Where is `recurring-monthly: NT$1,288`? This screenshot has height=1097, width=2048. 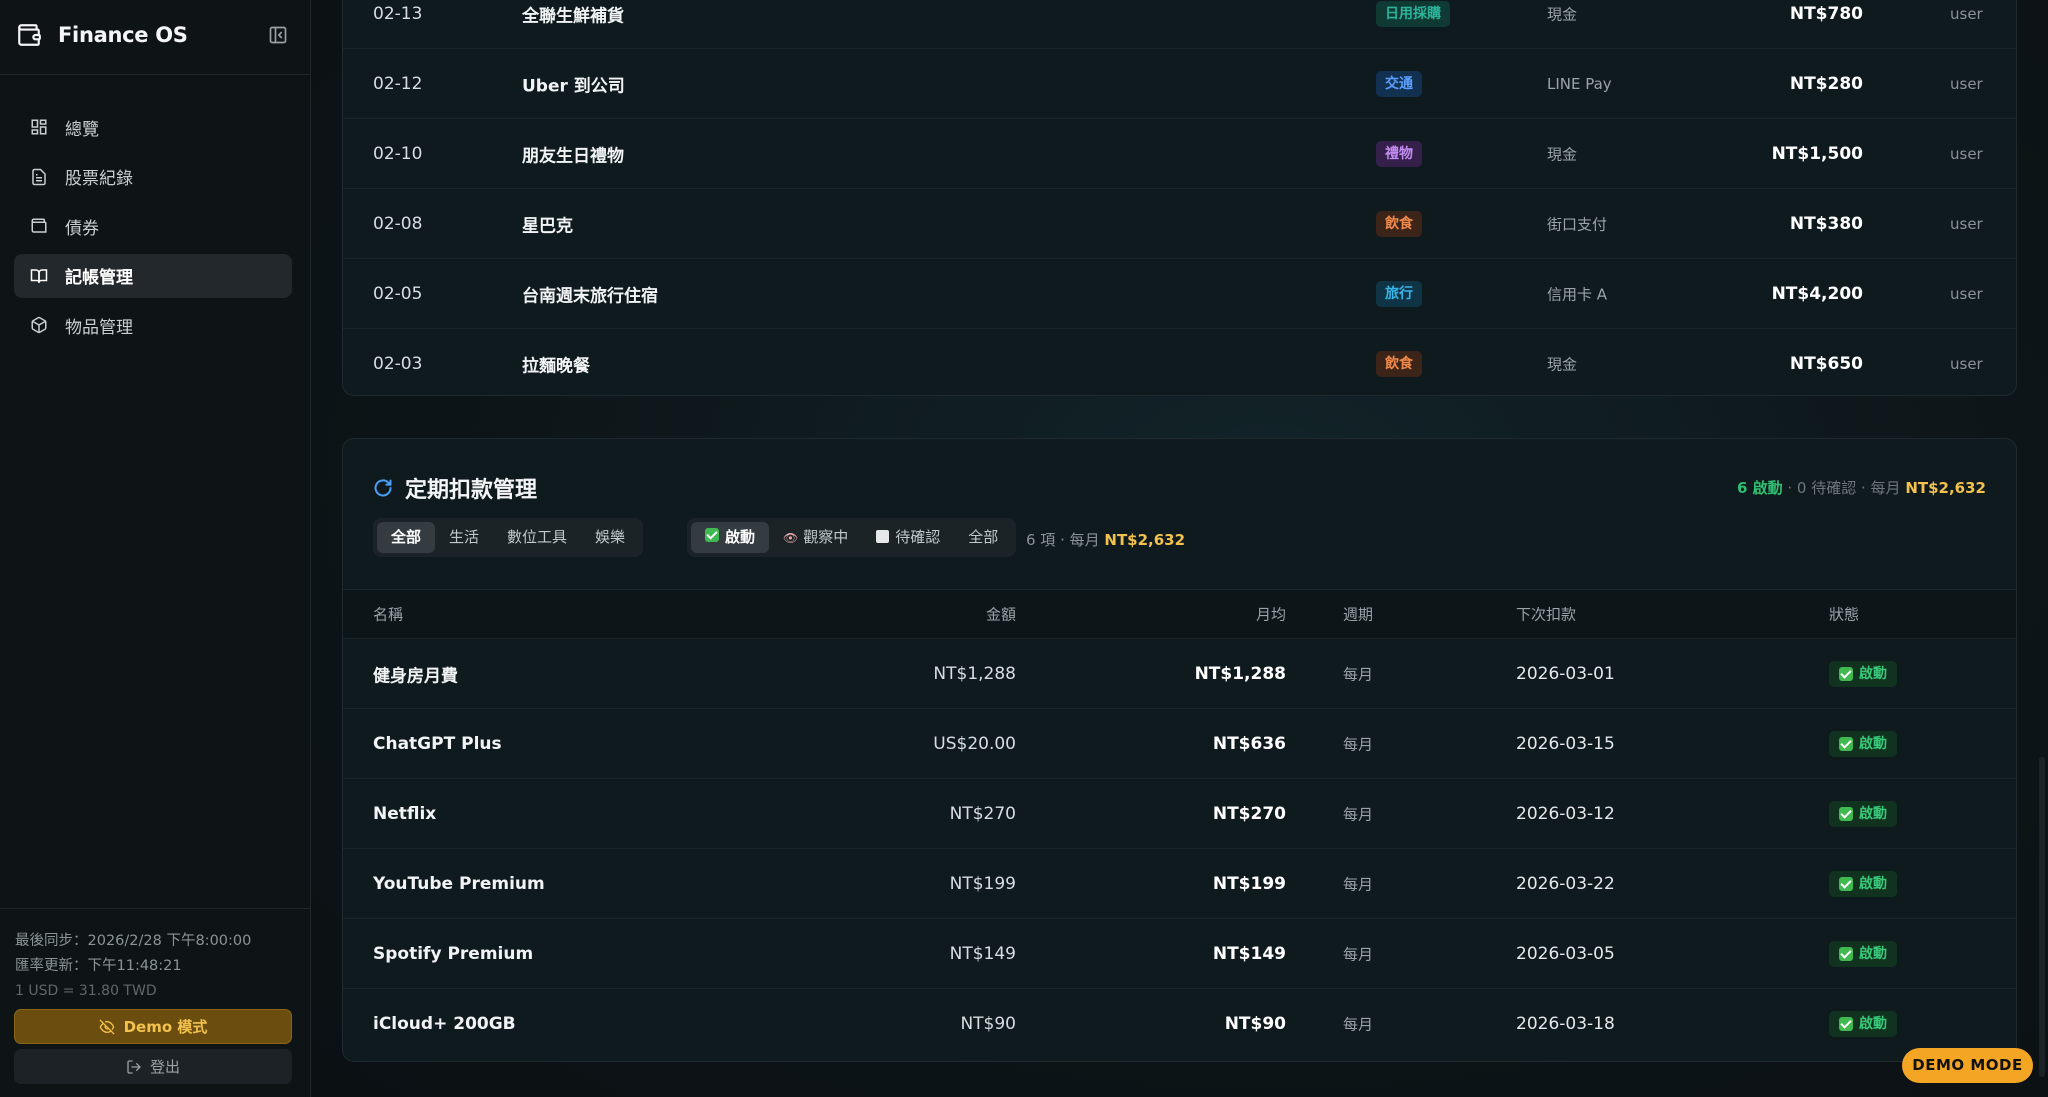
recurring-monthly: NT$1,288 is located at coordinates (1240, 673).